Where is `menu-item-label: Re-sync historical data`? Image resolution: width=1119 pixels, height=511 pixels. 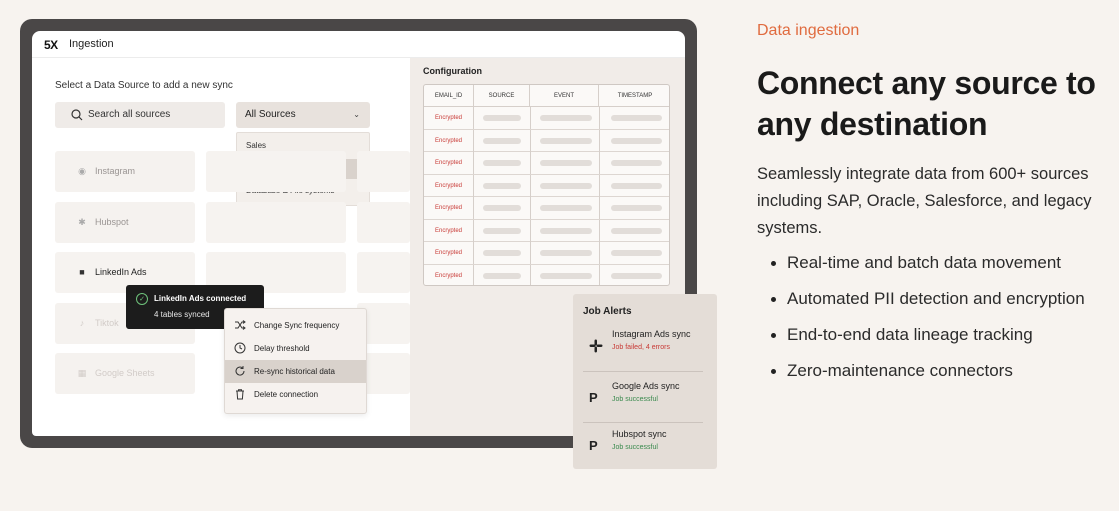 menu-item-label: Re-sync historical data is located at coordinates (294, 371).